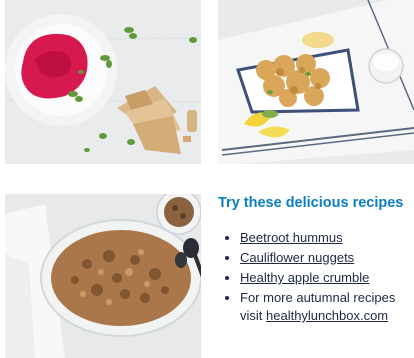  What do you see at coordinates (311, 203) in the screenshot?
I see `recipes-heading: Try these delicious recipes` at bounding box center [311, 203].